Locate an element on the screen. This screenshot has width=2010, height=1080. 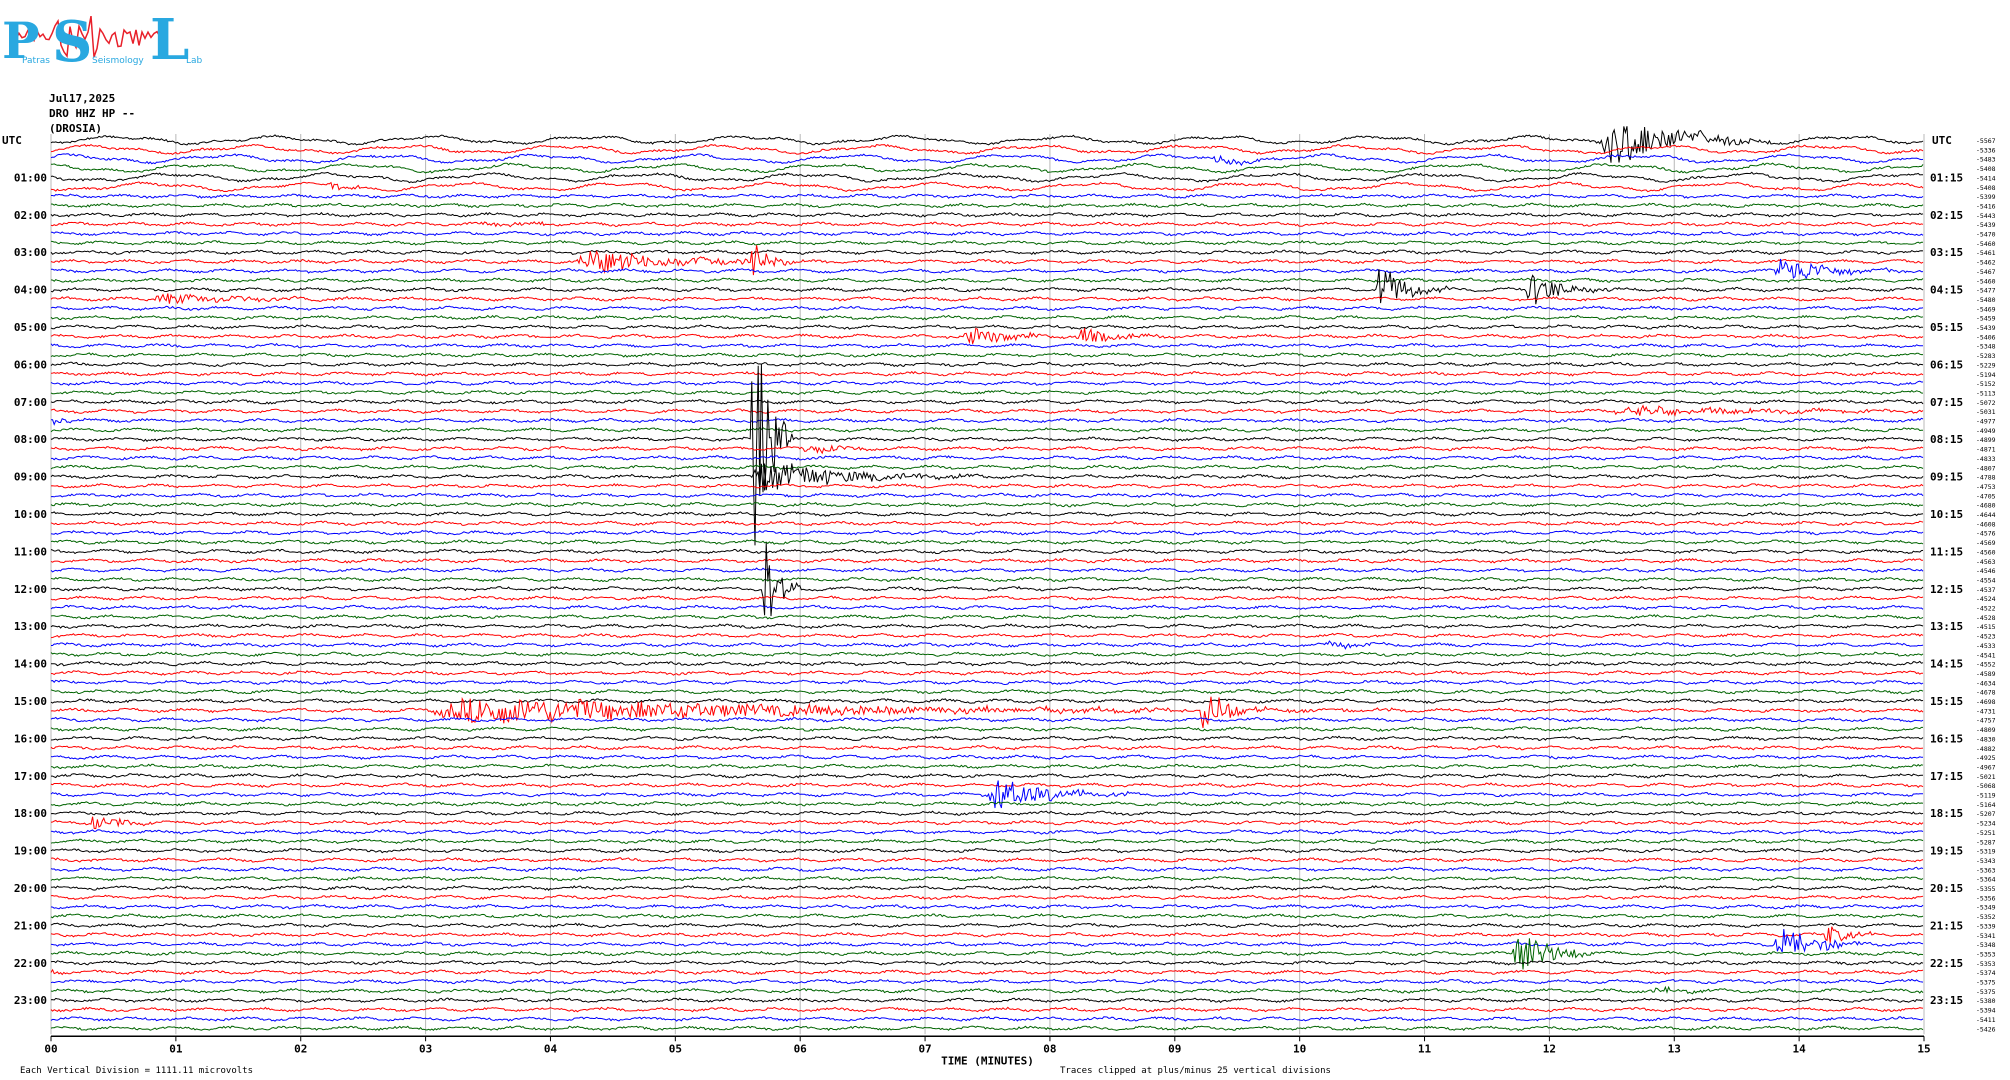
x-tick-label: 07 is located at coordinates (924, 1048).